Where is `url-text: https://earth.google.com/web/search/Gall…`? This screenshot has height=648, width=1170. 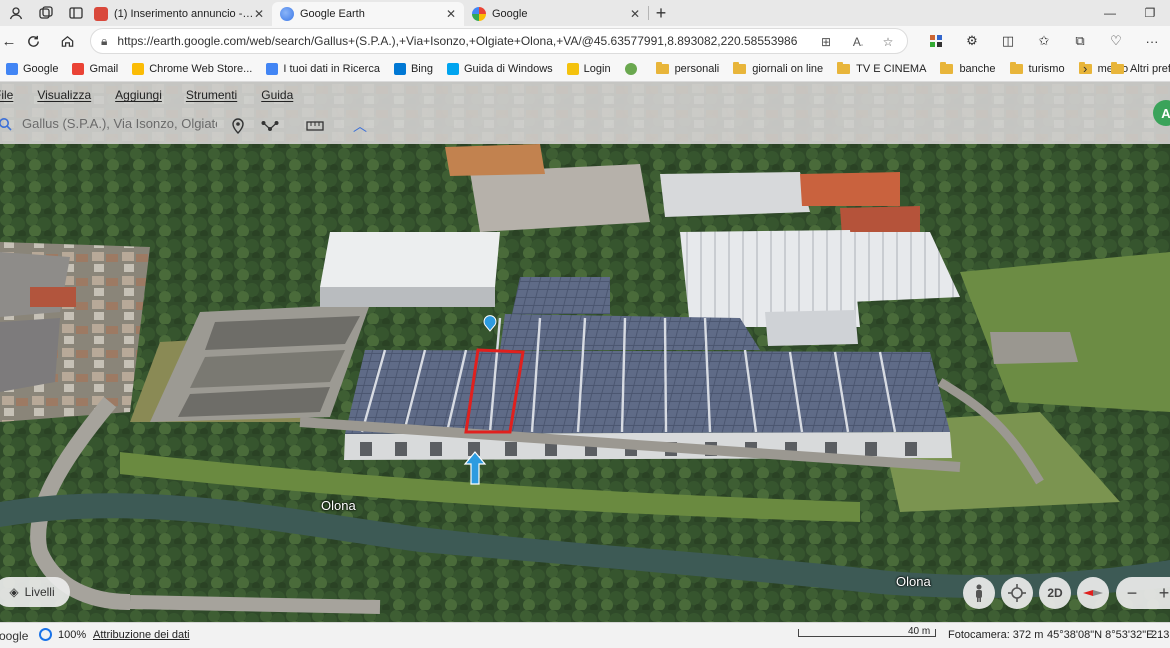 url-text: https://earth.google.com/web/search/Gall… is located at coordinates (457, 41).